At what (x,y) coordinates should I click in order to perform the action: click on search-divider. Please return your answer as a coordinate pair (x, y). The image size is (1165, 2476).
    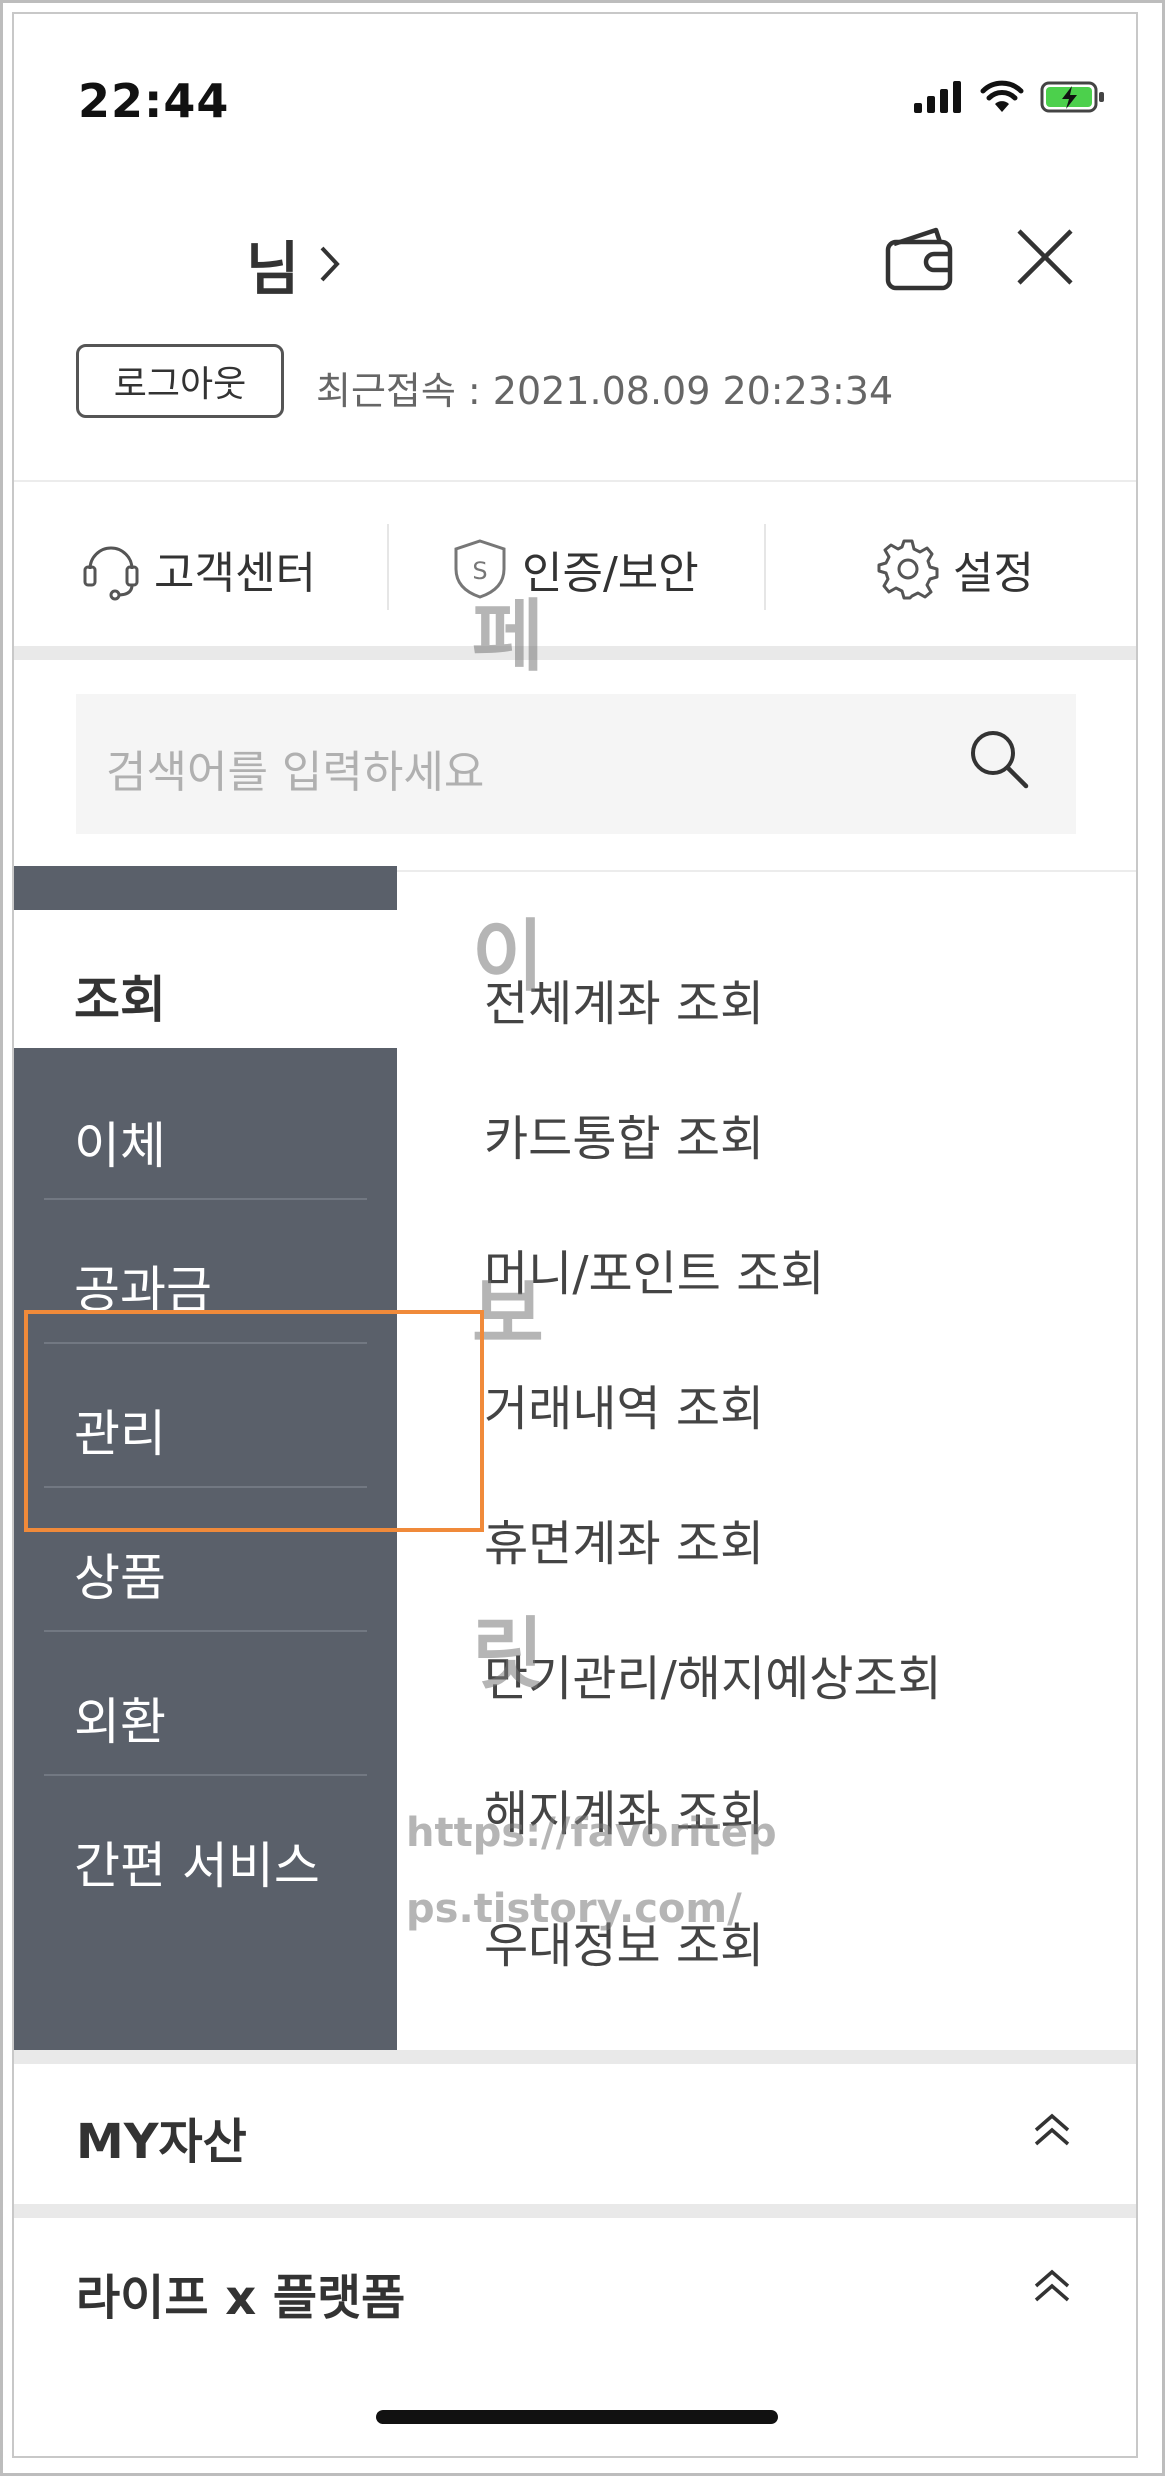
    Looking at the image, I should click on (766, 871).